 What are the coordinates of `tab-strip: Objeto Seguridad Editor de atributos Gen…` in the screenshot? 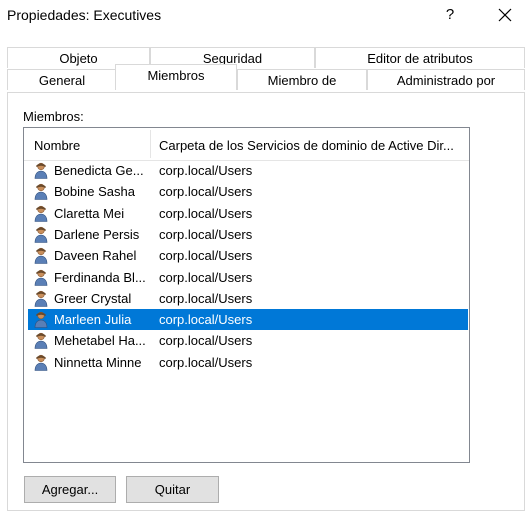 It's located at (266, 69).